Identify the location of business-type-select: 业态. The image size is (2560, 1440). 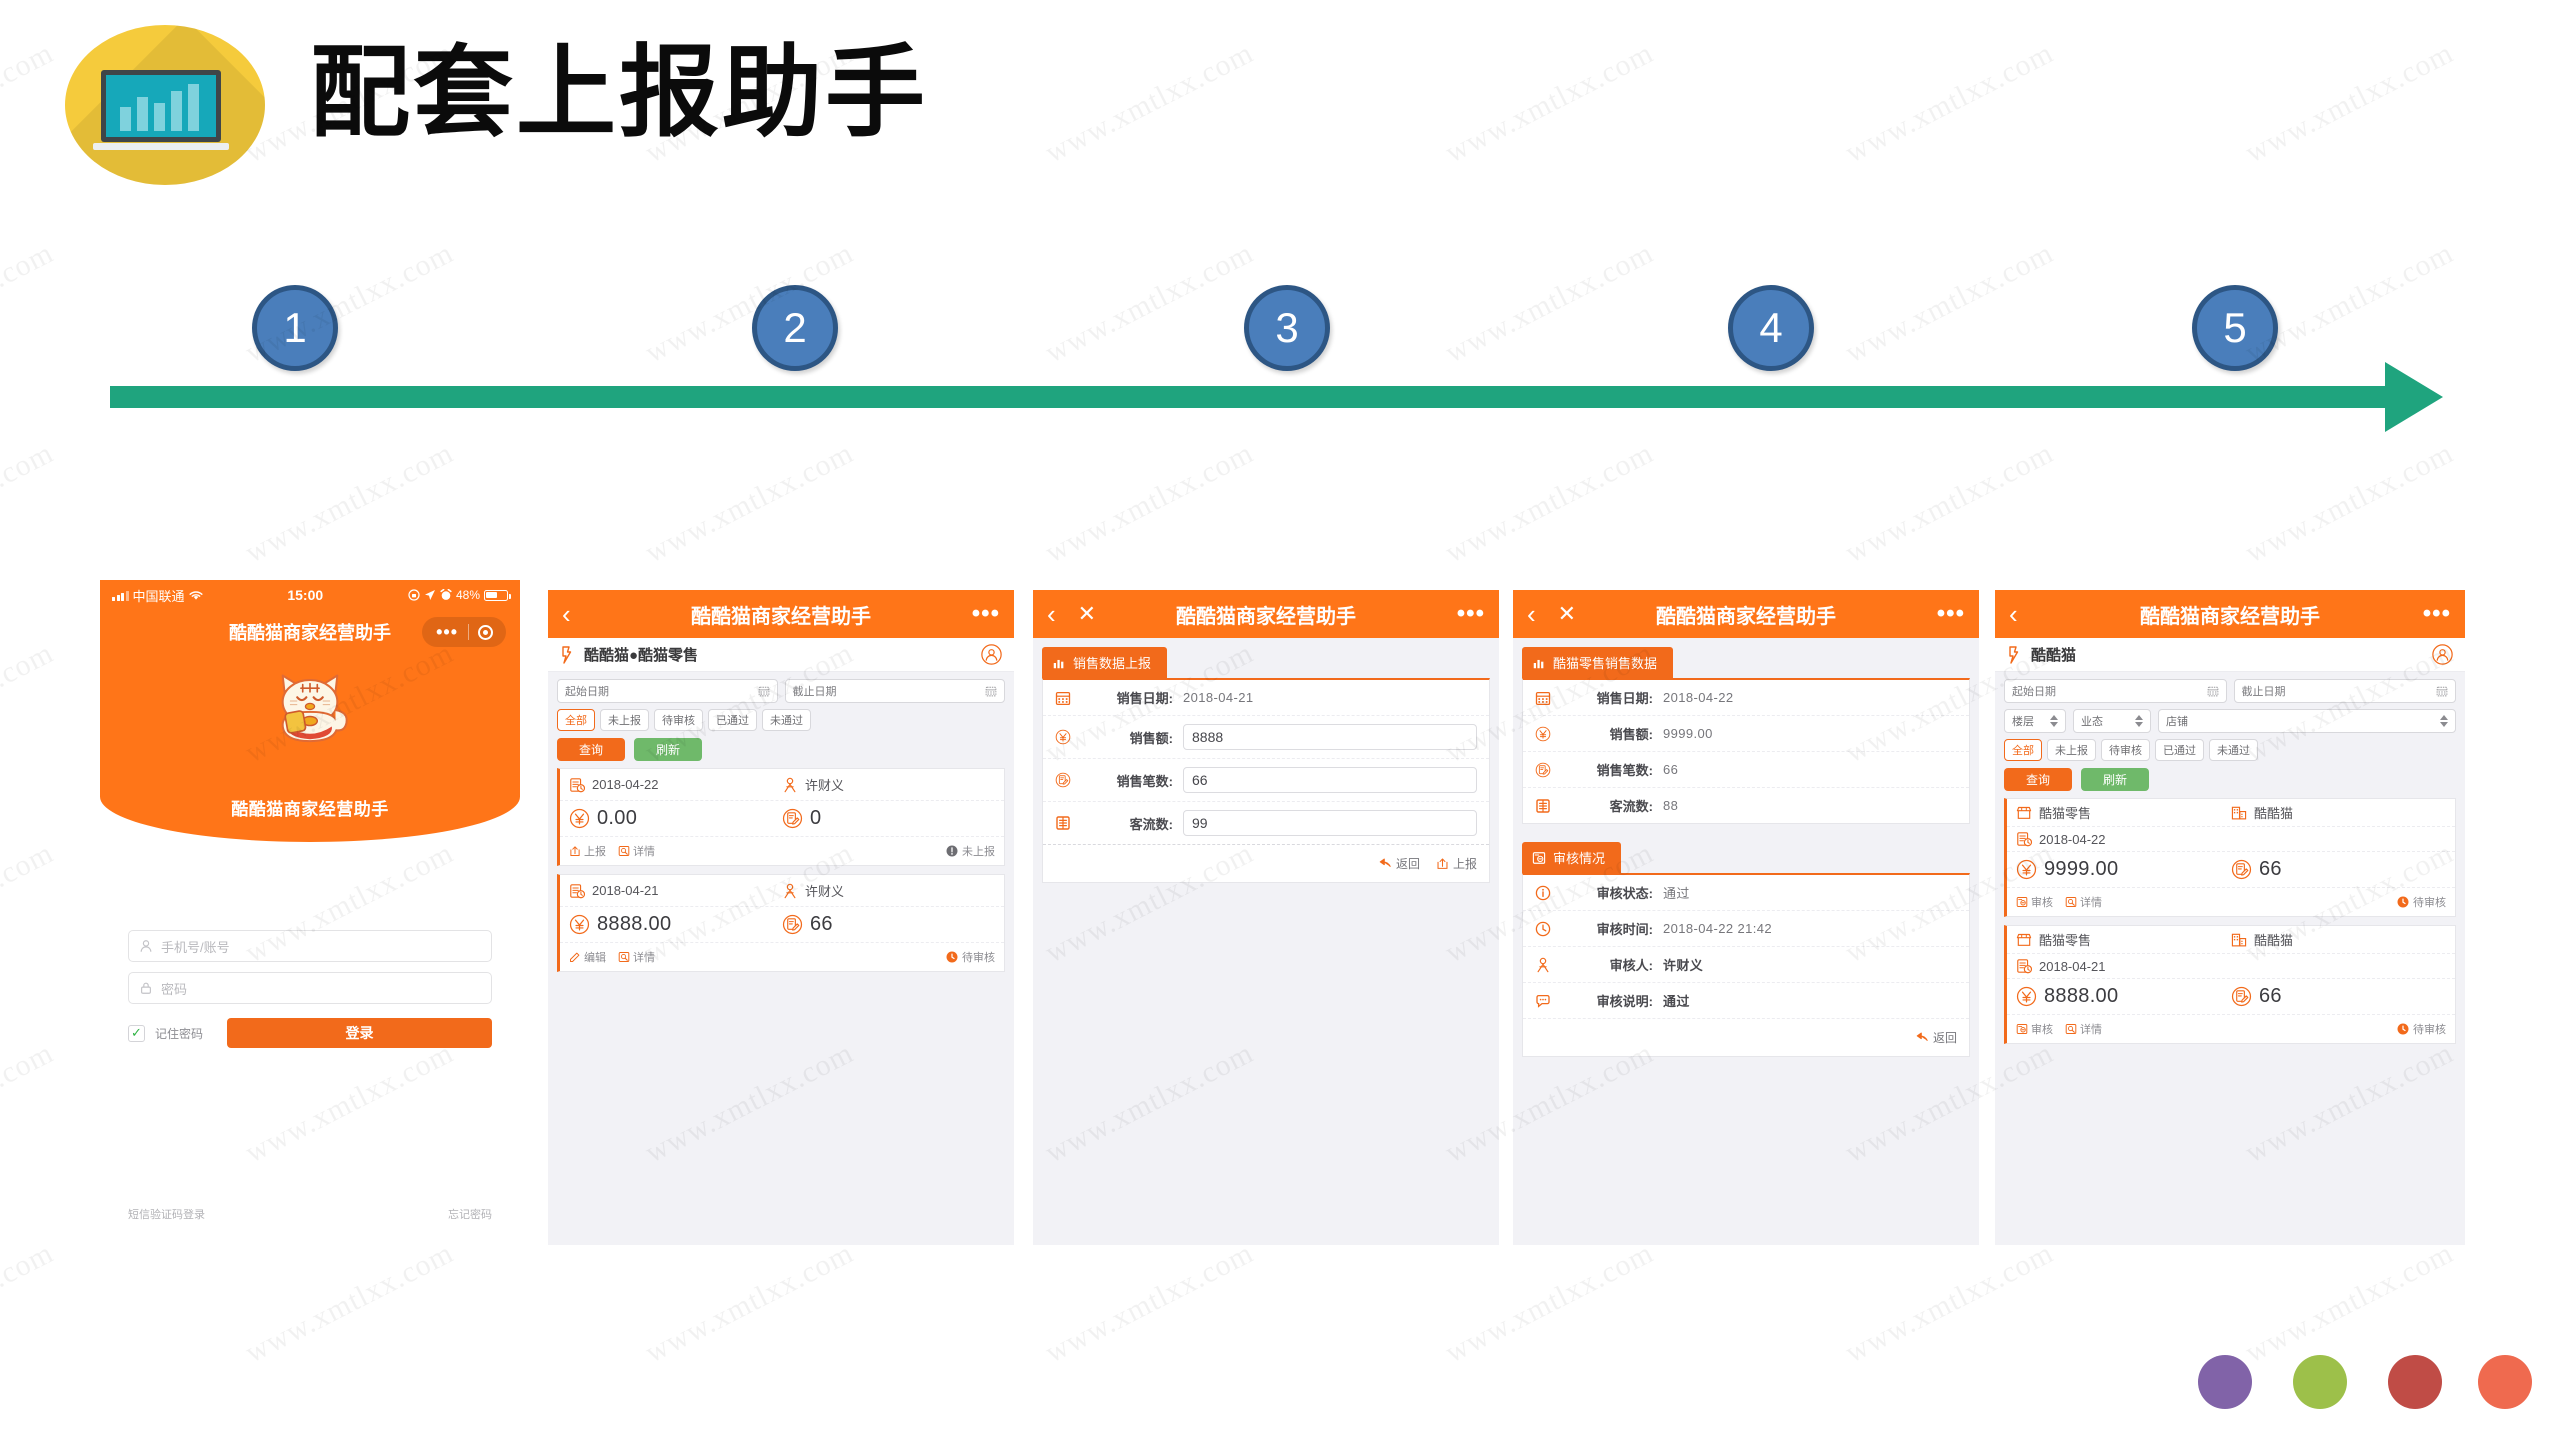
(2112, 721).